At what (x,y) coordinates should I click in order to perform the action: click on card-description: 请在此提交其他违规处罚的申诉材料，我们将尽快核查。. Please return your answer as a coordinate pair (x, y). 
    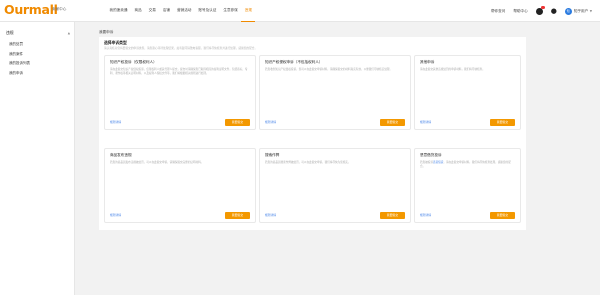
    Looking at the image, I should click on (452, 69).